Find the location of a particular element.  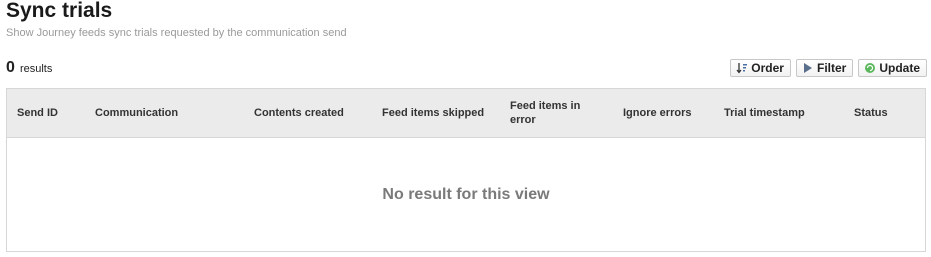

column-status: Status is located at coordinates (871, 113).